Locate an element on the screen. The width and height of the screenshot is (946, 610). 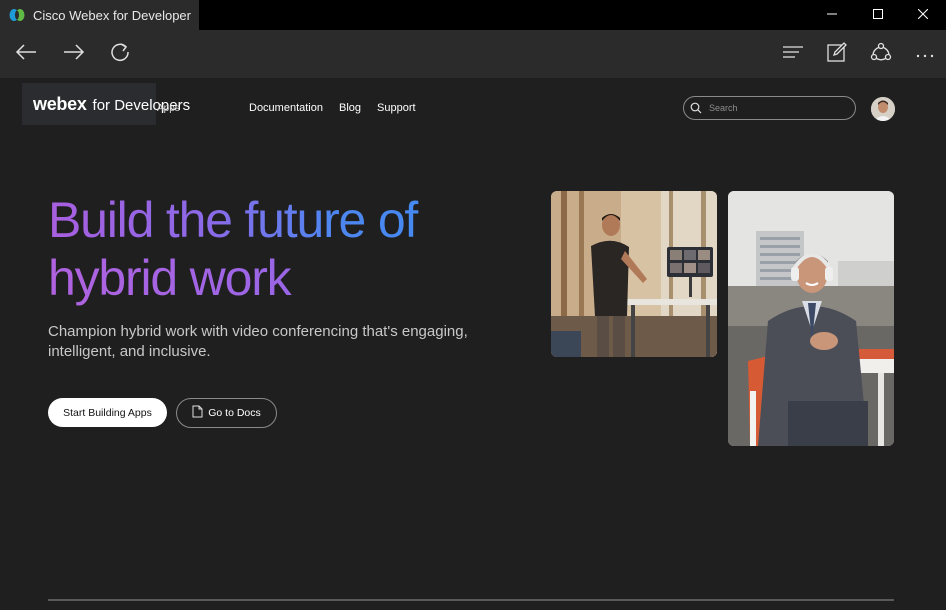
refresh-button is located at coordinates (120, 54).